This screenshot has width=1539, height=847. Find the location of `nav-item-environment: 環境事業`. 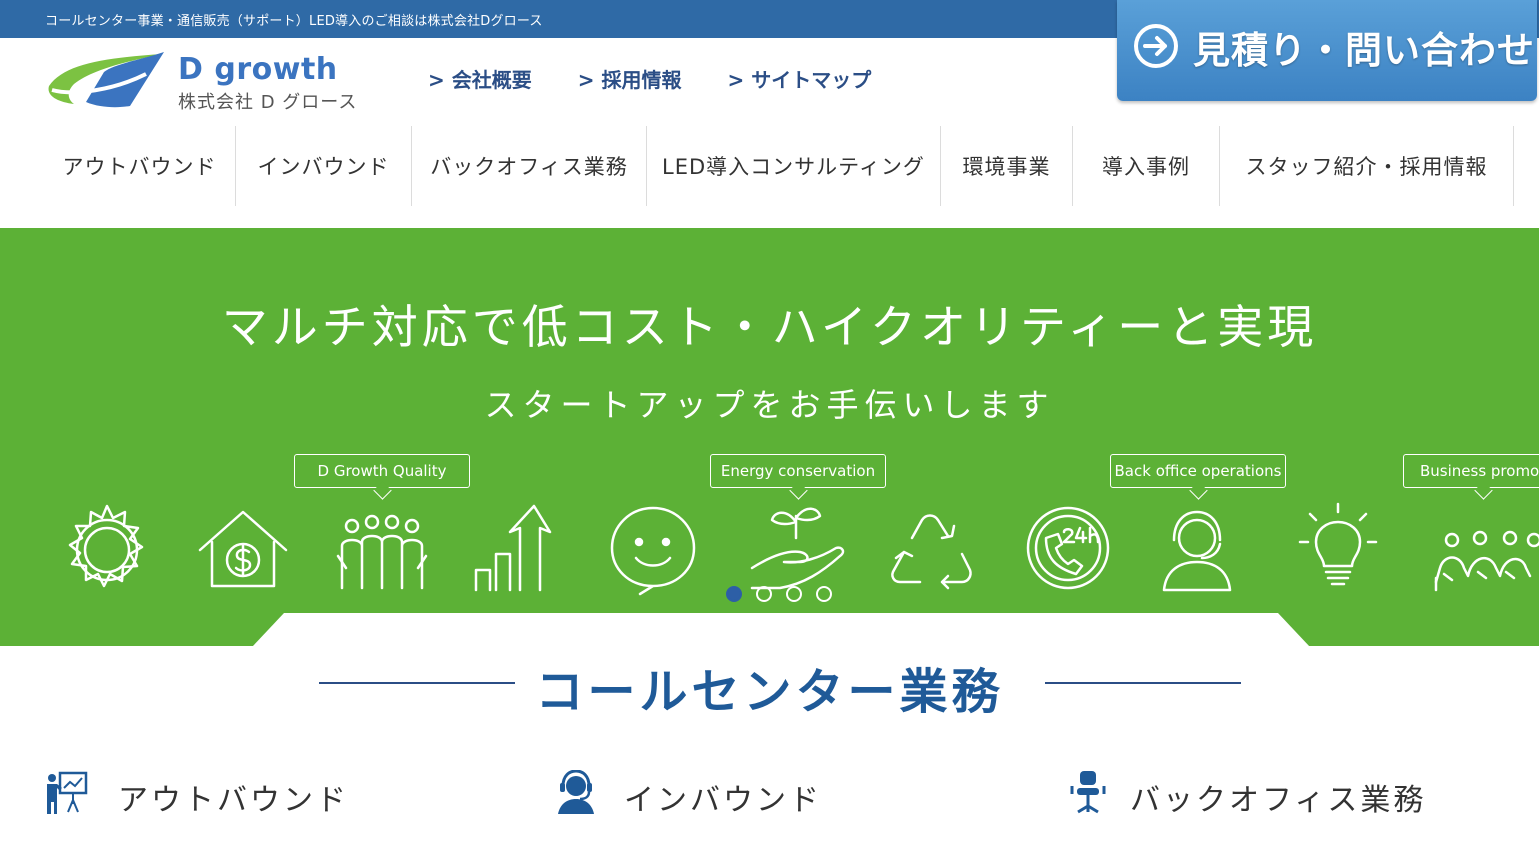

nav-item-environment: 環境事業 is located at coordinates (1007, 166).